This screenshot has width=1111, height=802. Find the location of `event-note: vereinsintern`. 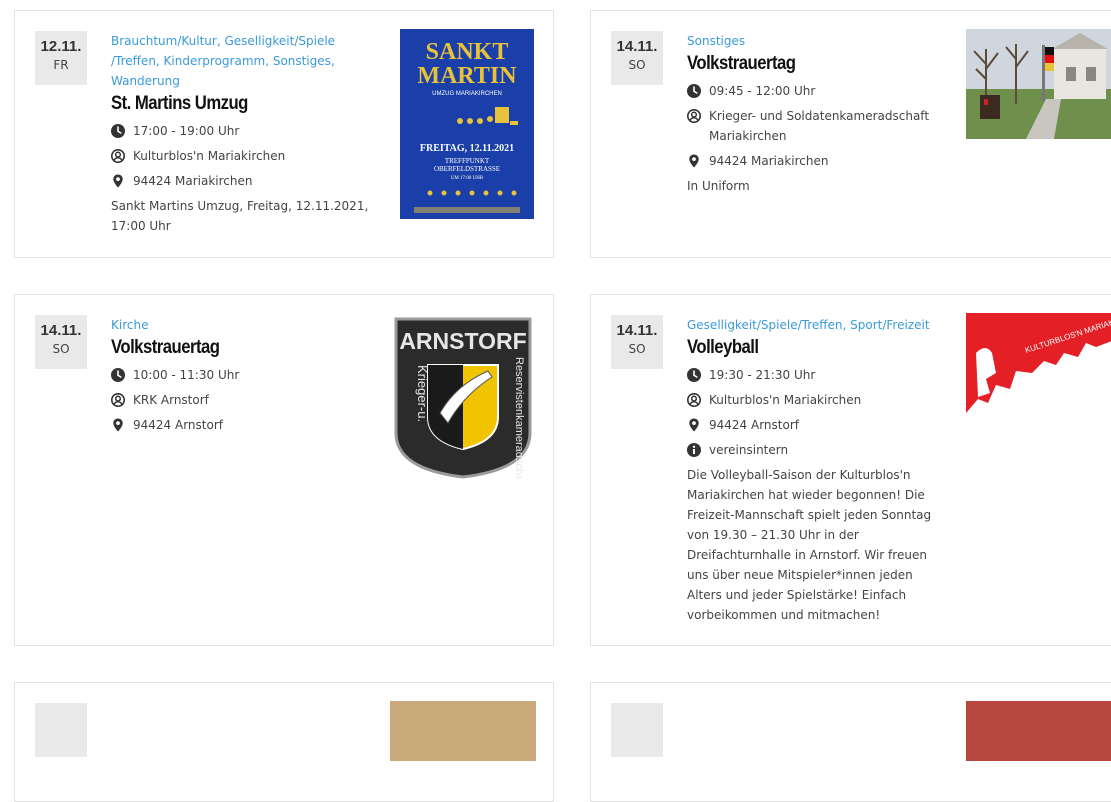

event-note: vereinsintern is located at coordinates (818, 450).